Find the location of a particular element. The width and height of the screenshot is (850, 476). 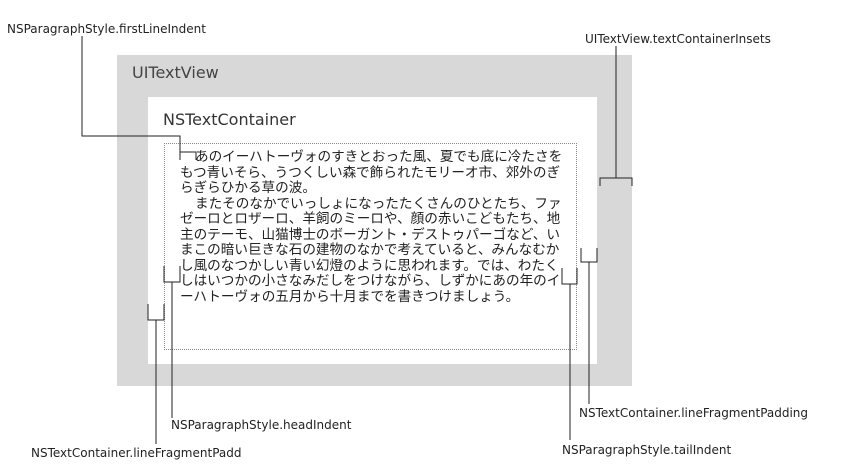

first-line-indent-leader is located at coordinates (131, 94).